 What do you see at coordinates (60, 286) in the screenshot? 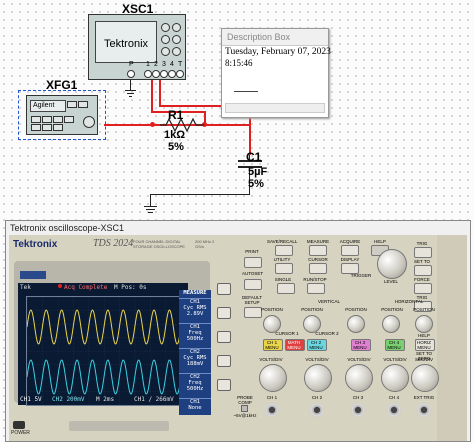
I see `acq-indicator-icon` at bounding box center [60, 286].